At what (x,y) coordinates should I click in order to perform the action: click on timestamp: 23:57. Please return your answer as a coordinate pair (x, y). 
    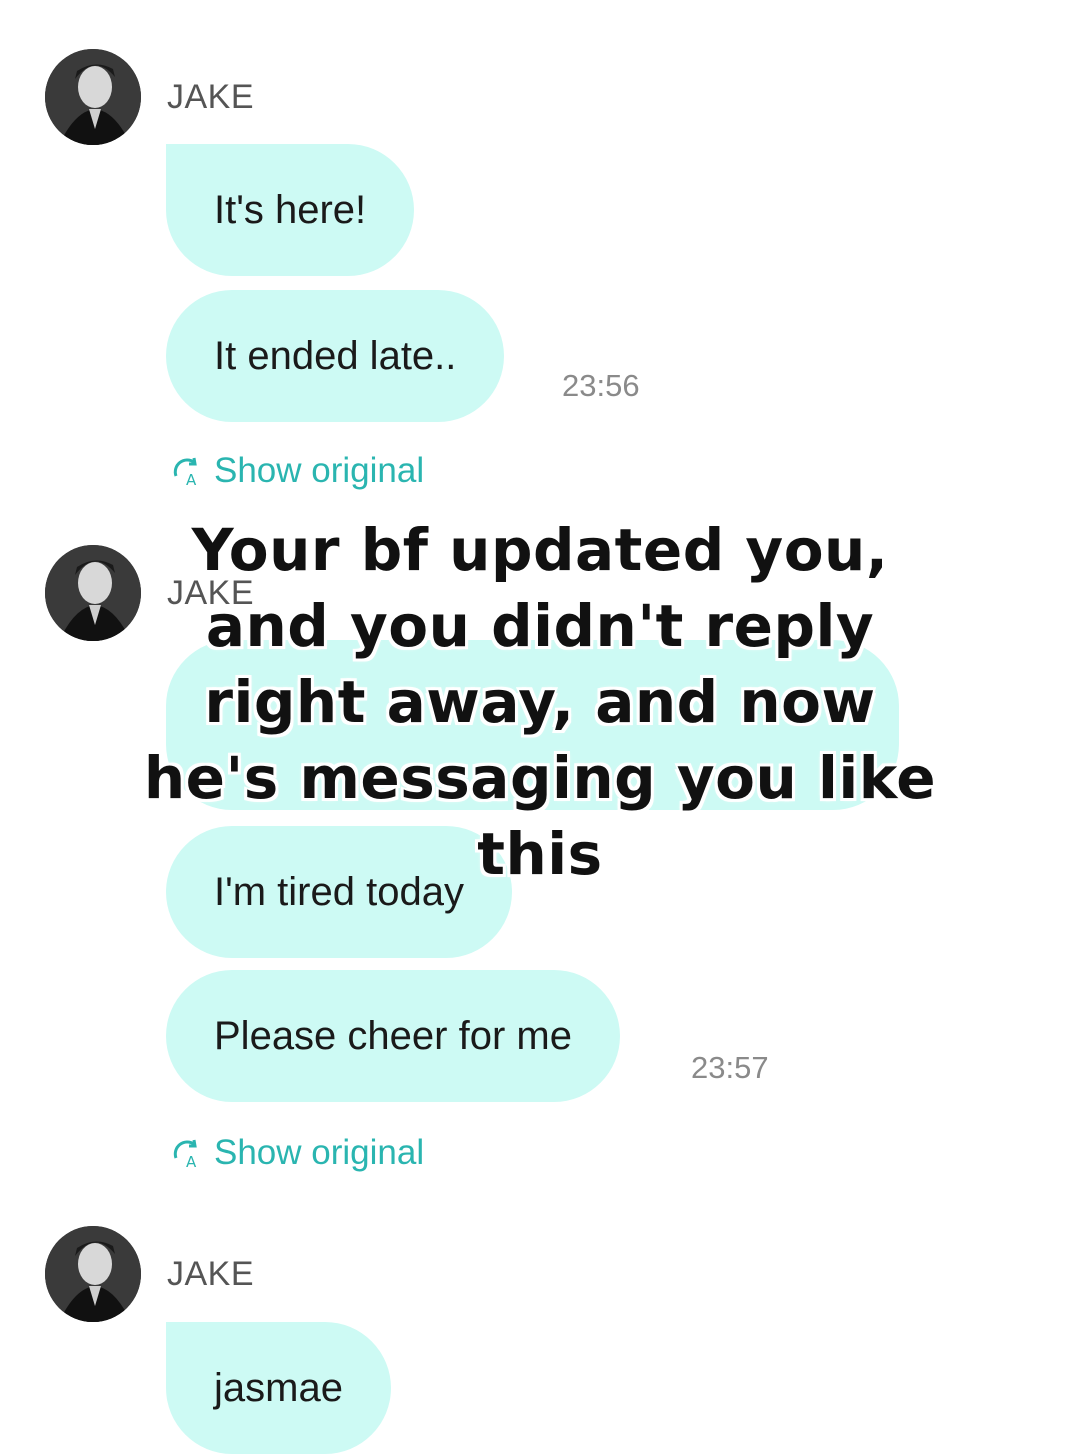
    Looking at the image, I should click on (730, 1067).